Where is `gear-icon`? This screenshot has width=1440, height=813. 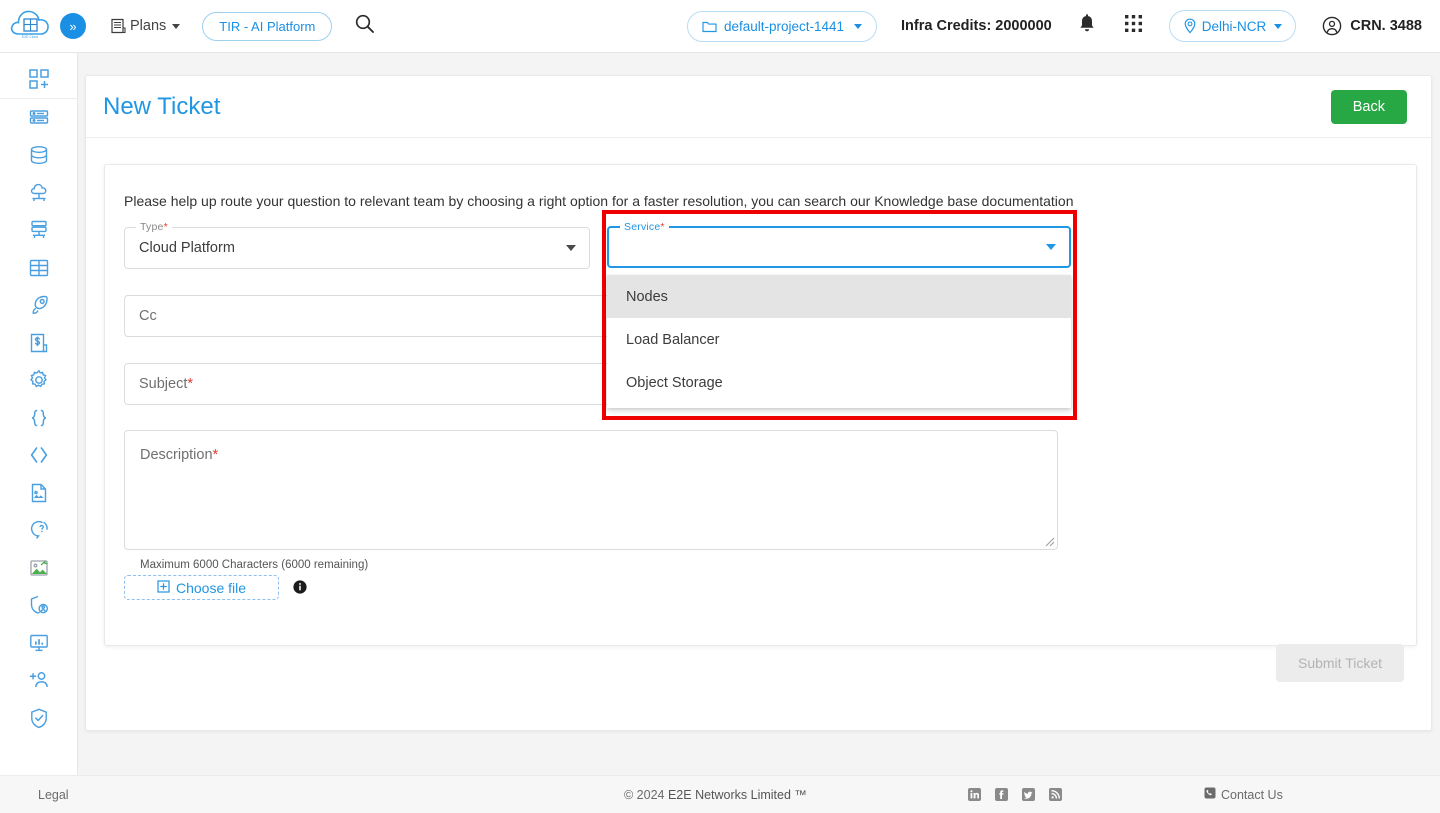 gear-icon is located at coordinates (39, 380).